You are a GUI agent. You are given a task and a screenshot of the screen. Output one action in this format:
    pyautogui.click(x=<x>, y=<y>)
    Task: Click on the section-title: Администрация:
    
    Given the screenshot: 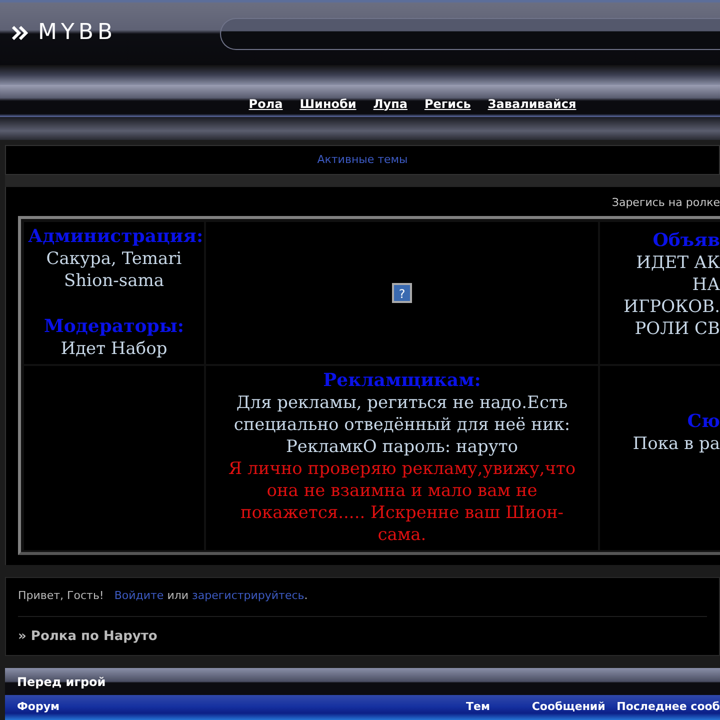 What is the action you would take?
    pyautogui.click(x=116, y=236)
    